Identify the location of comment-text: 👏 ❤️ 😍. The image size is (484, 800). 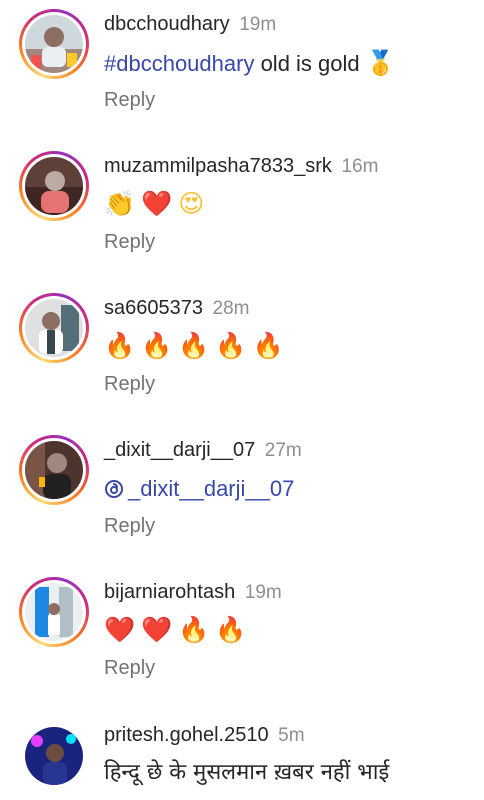
(154, 205).